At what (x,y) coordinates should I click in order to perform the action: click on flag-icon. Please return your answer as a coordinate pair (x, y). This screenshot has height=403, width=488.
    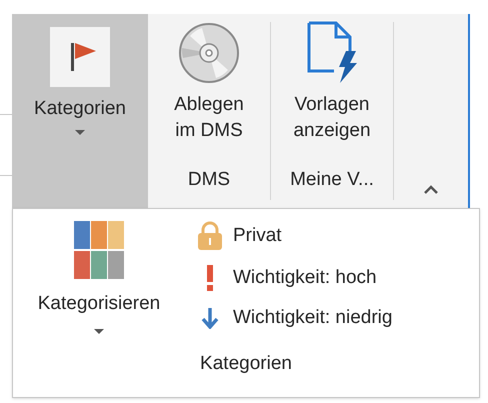
    Looking at the image, I should click on (80, 57).